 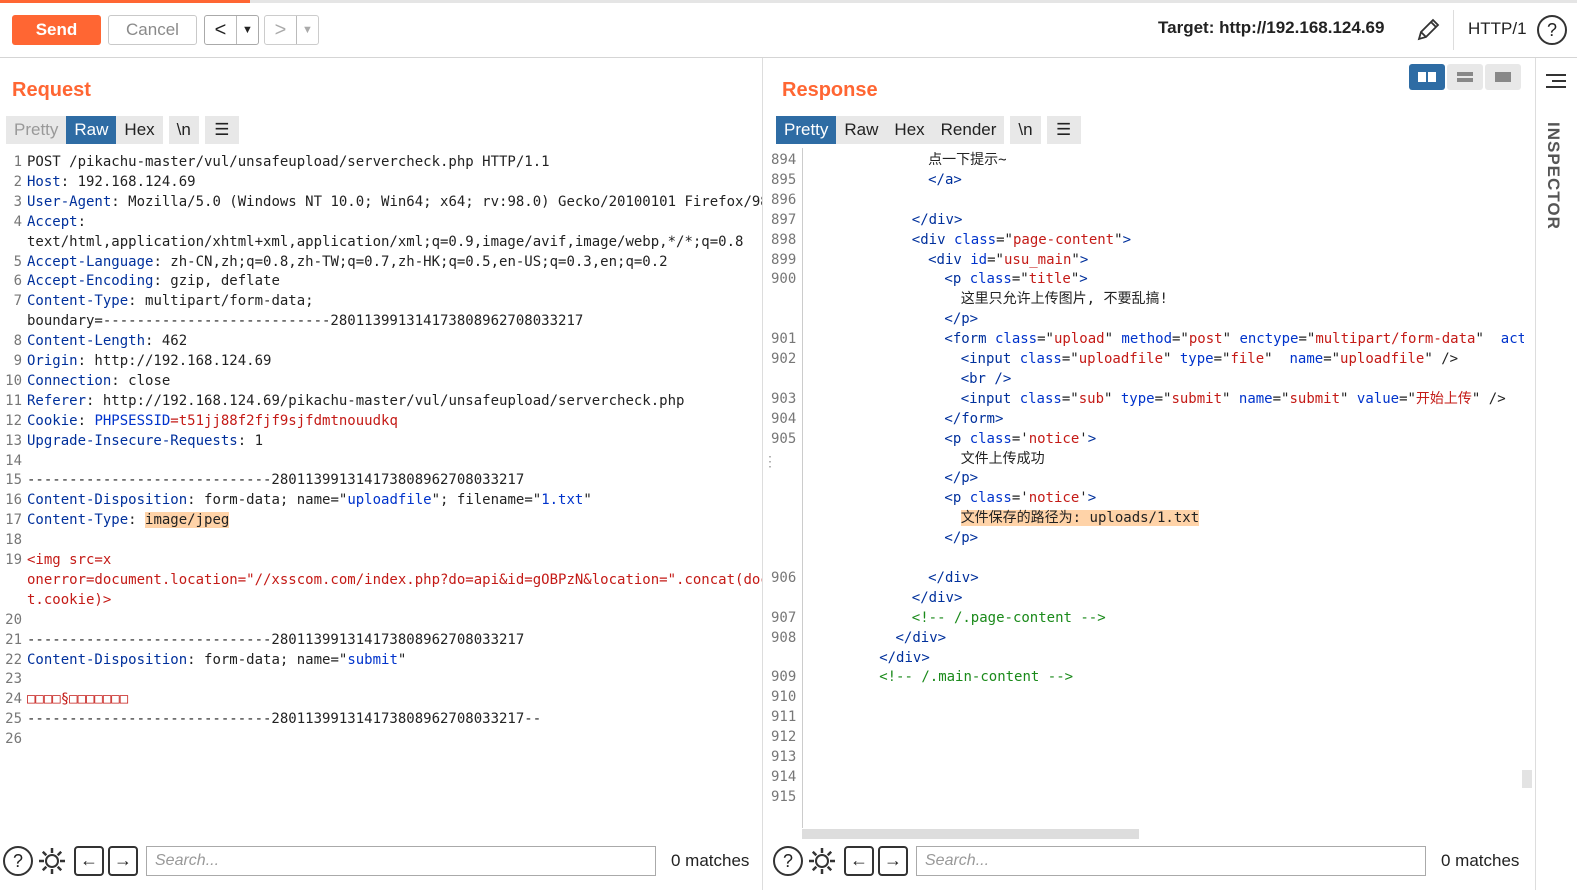 What do you see at coordinates (1428, 30) in the screenshot?
I see `pencil-icon` at bounding box center [1428, 30].